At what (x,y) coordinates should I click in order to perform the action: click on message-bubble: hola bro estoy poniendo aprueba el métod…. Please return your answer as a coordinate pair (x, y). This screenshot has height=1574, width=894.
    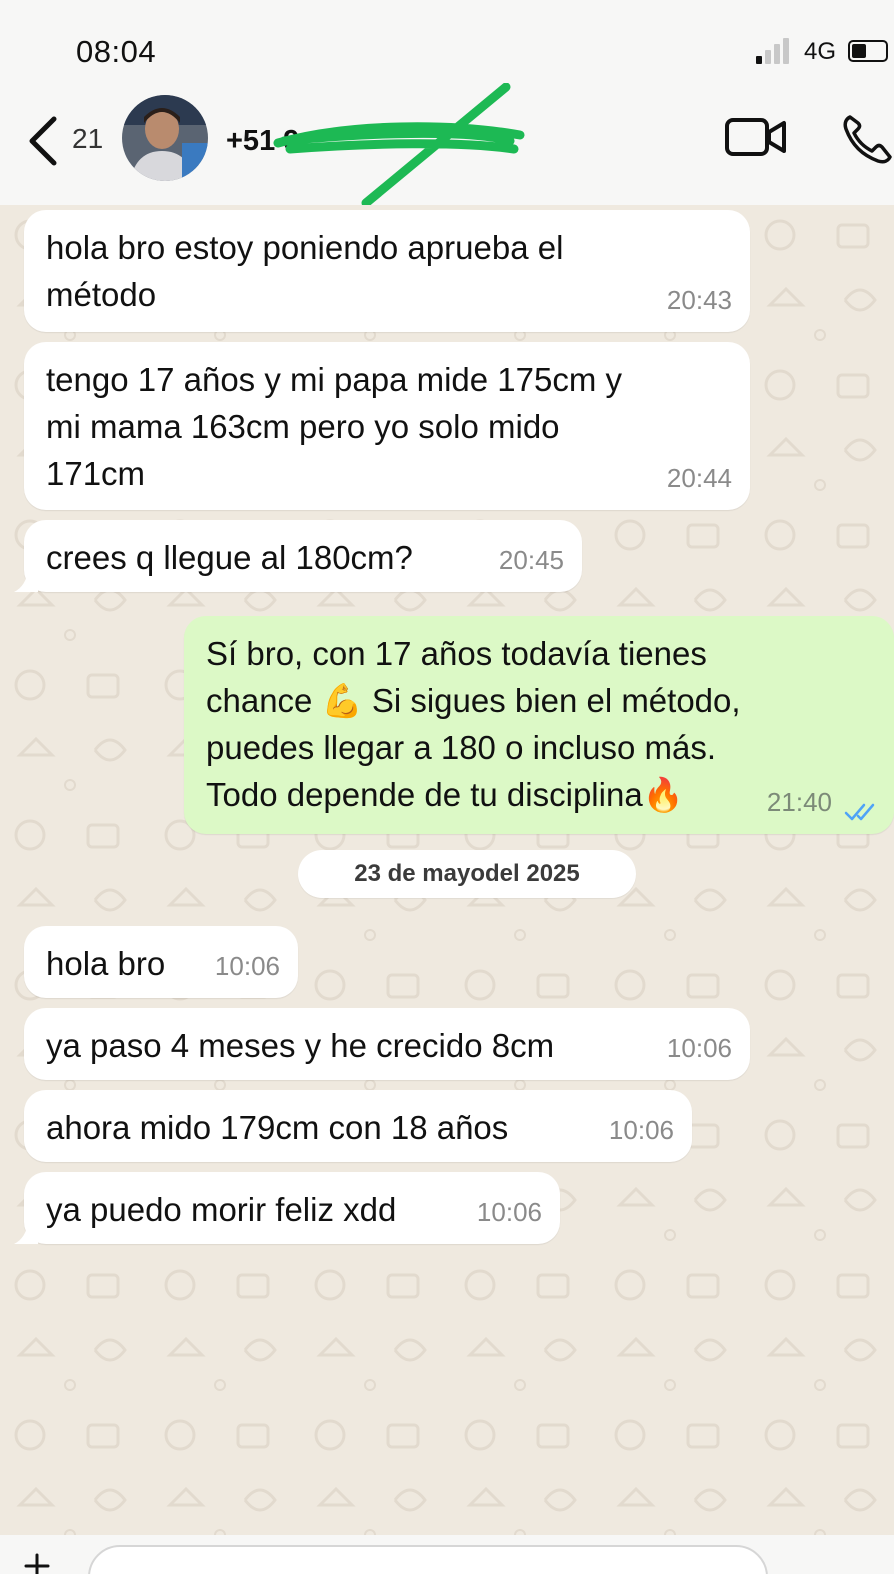
    Looking at the image, I should click on (387, 271).